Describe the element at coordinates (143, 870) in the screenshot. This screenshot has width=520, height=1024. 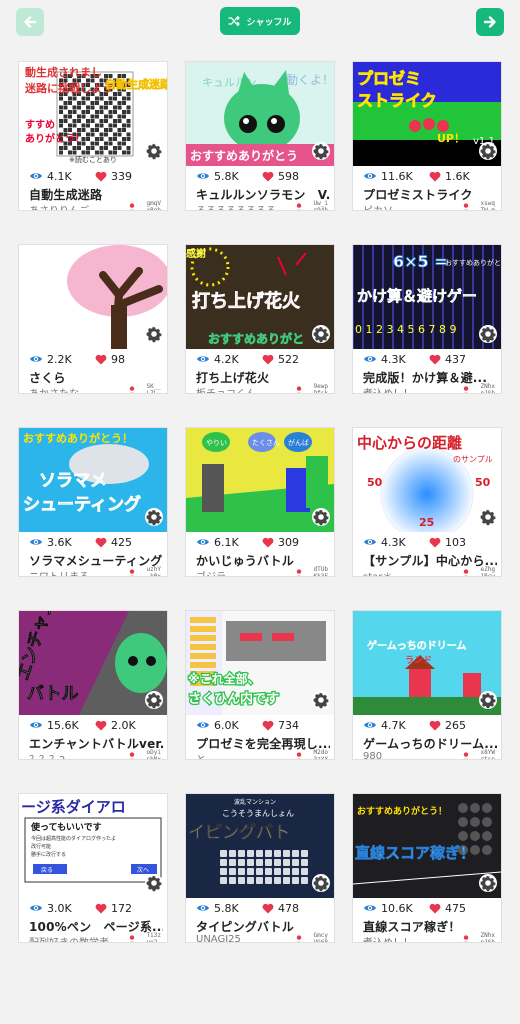
I see `thumb-text: 次へ` at that location.